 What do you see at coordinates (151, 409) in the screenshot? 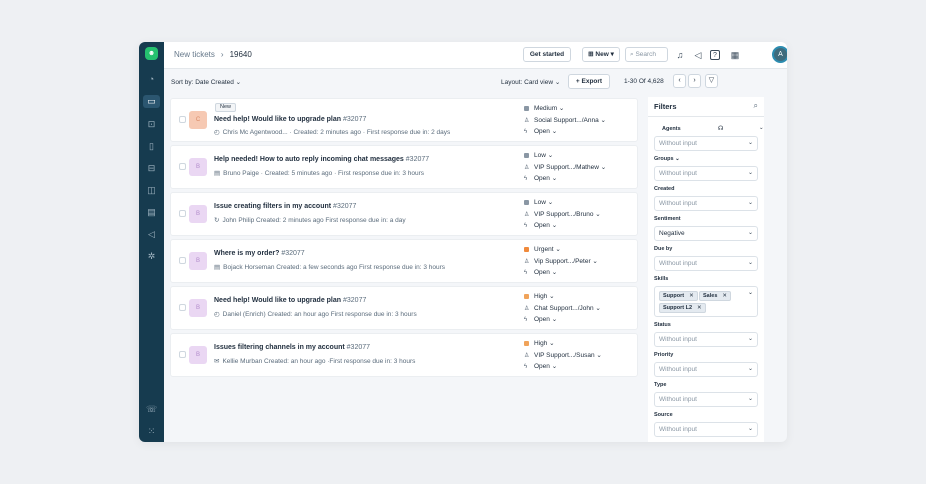
I see `phone-icon: ☏` at bounding box center [151, 409].